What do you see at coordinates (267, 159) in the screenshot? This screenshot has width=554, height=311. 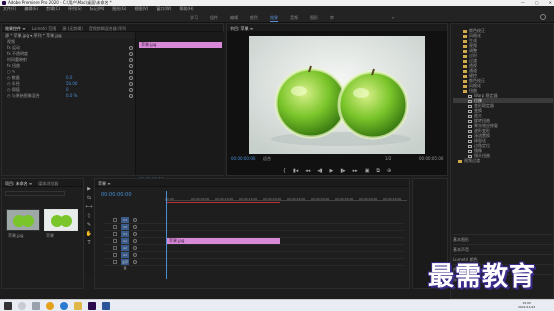 I see `program-fit-dropdown: 适合` at bounding box center [267, 159].